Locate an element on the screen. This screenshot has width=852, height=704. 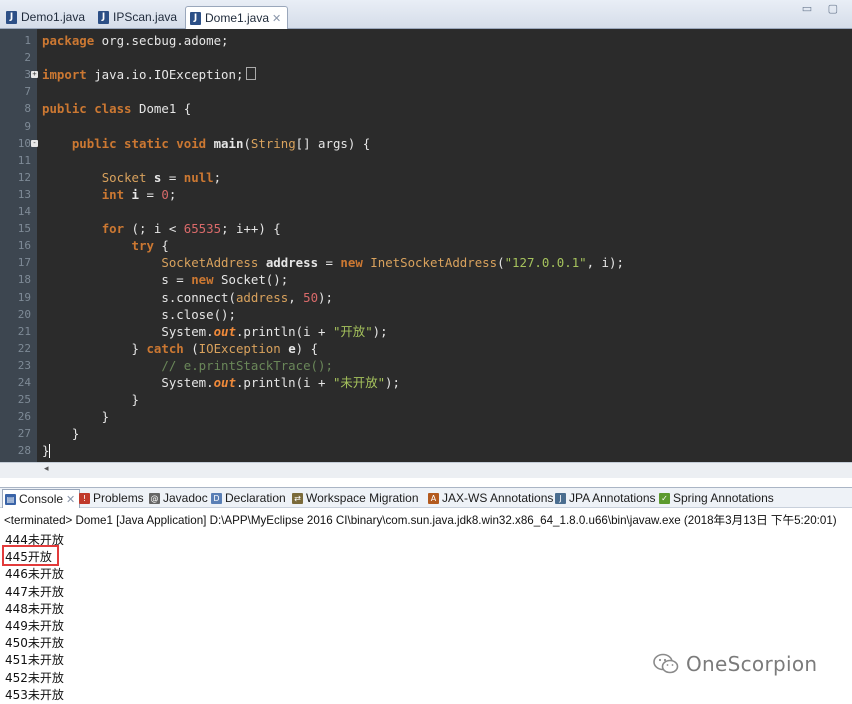
console-line: 449未开放 is located at coordinates (34, 626).